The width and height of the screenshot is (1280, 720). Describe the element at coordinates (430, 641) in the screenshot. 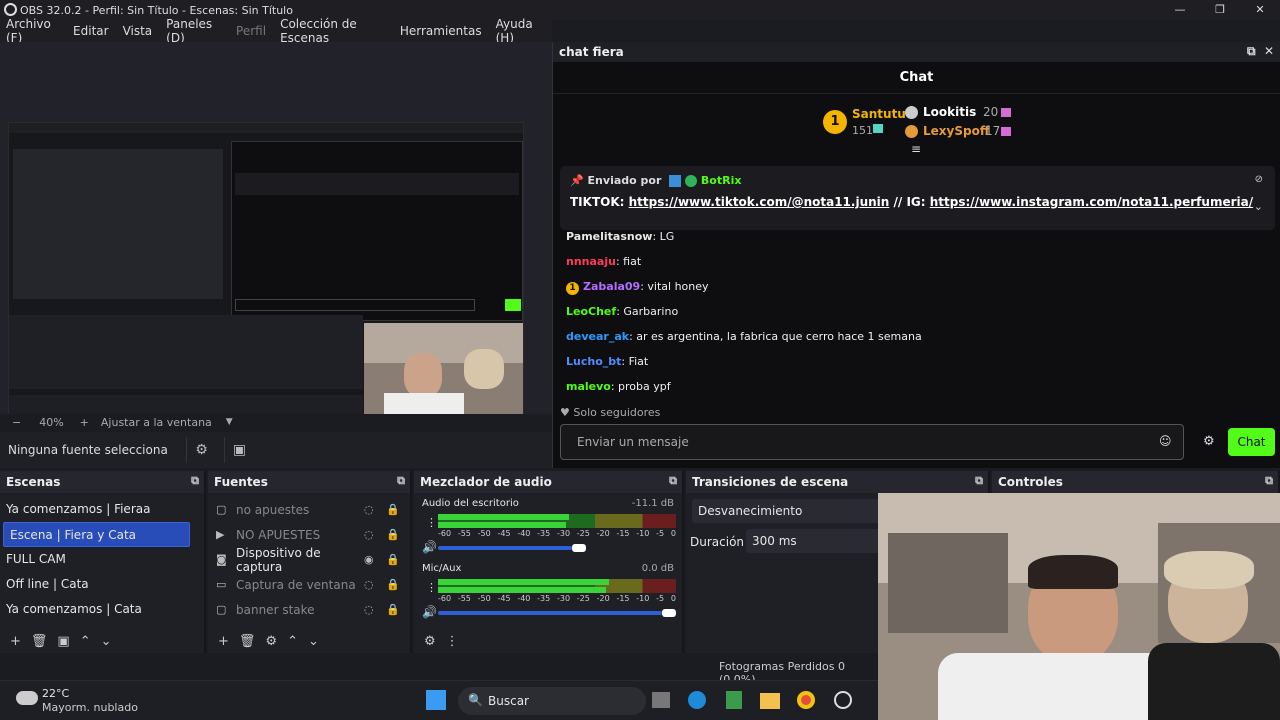

I see `mixer-settings-icon: ⚙` at that location.